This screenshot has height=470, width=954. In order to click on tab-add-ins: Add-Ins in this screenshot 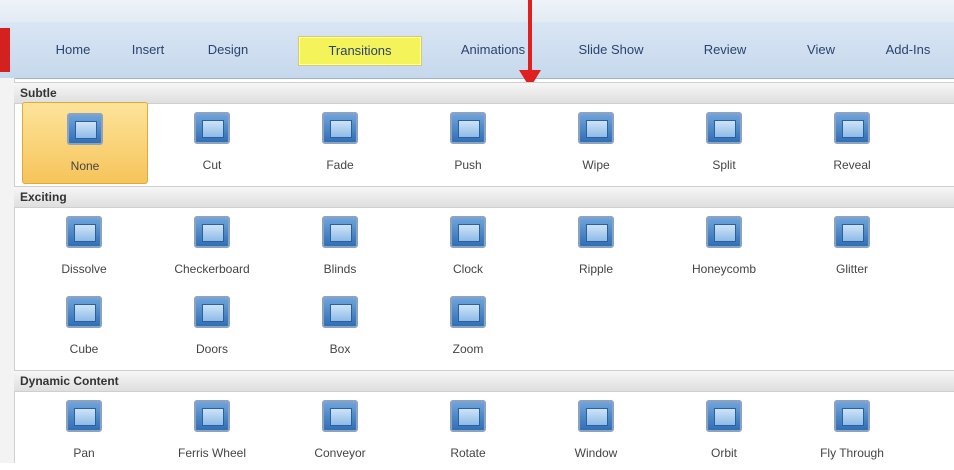, I will do `click(908, 50)`.